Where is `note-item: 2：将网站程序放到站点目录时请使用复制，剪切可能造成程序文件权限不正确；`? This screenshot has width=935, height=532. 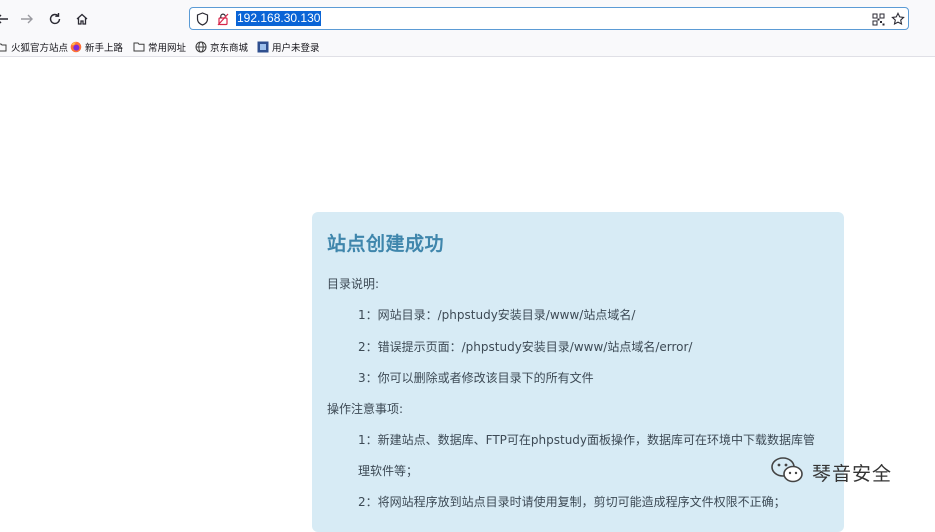
note-item: 2：将网站程序放到站点目录时请使用复制，剪切可能造成程序文件权限不正确； is located at coordinates (572, 502).